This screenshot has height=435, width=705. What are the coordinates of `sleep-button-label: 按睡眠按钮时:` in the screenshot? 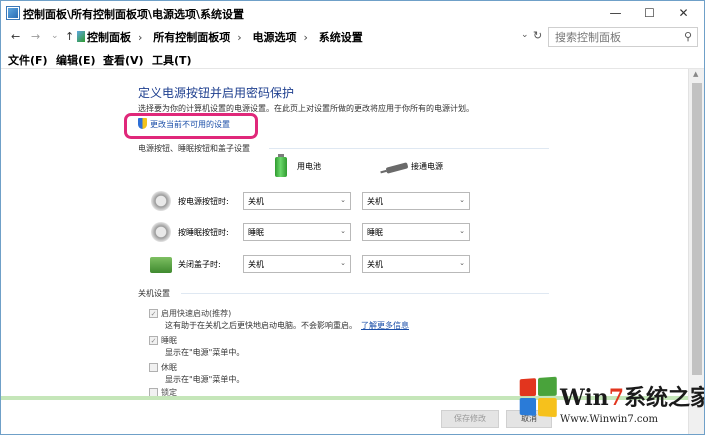 It's located at (203, 232).